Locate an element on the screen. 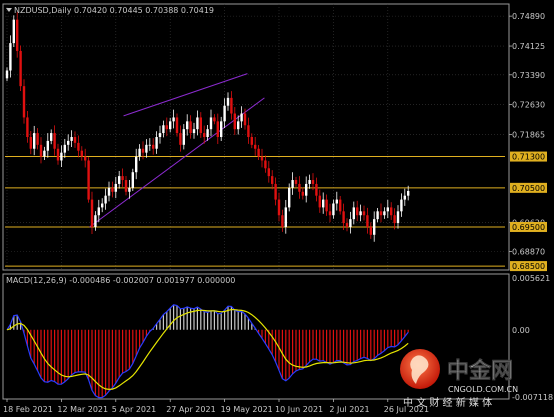  price-tick-label: 0.74125 is located at coordinates (528, 46).